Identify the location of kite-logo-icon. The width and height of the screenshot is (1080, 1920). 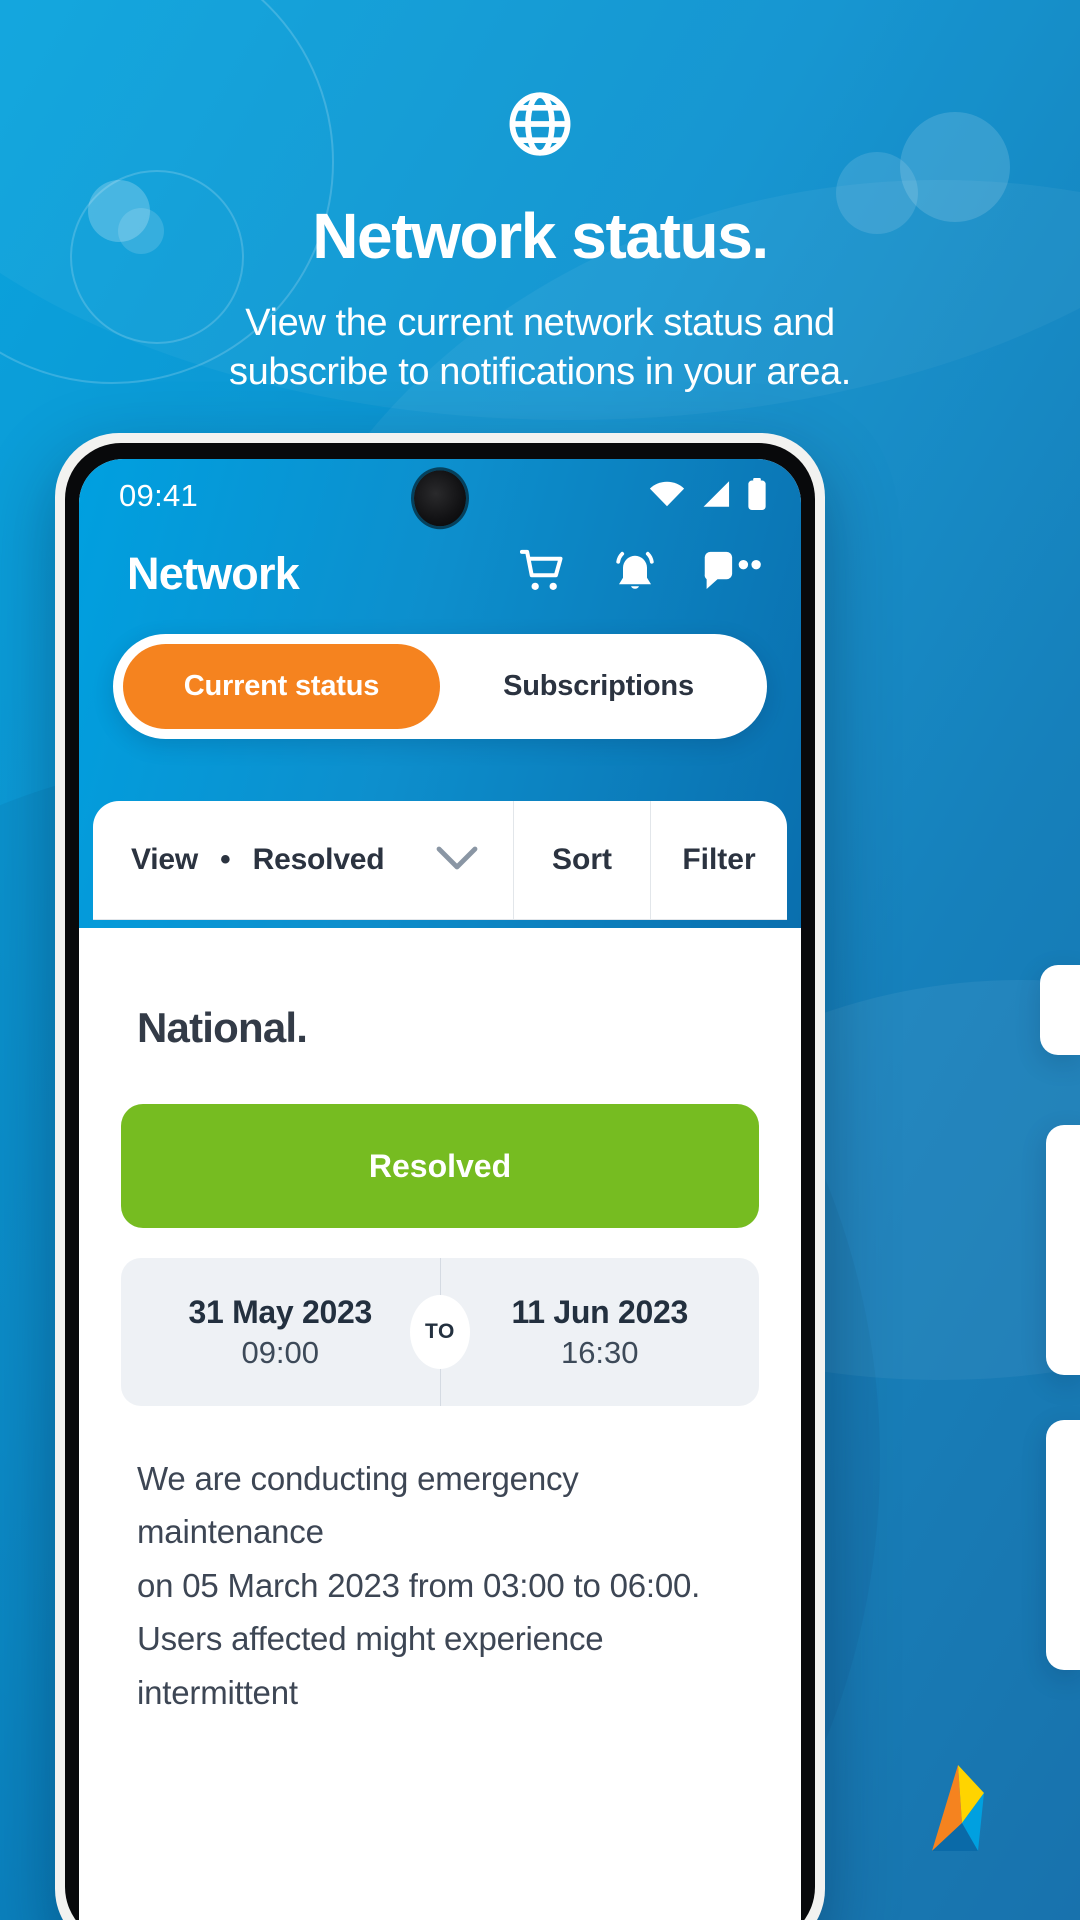
(964, 1811).